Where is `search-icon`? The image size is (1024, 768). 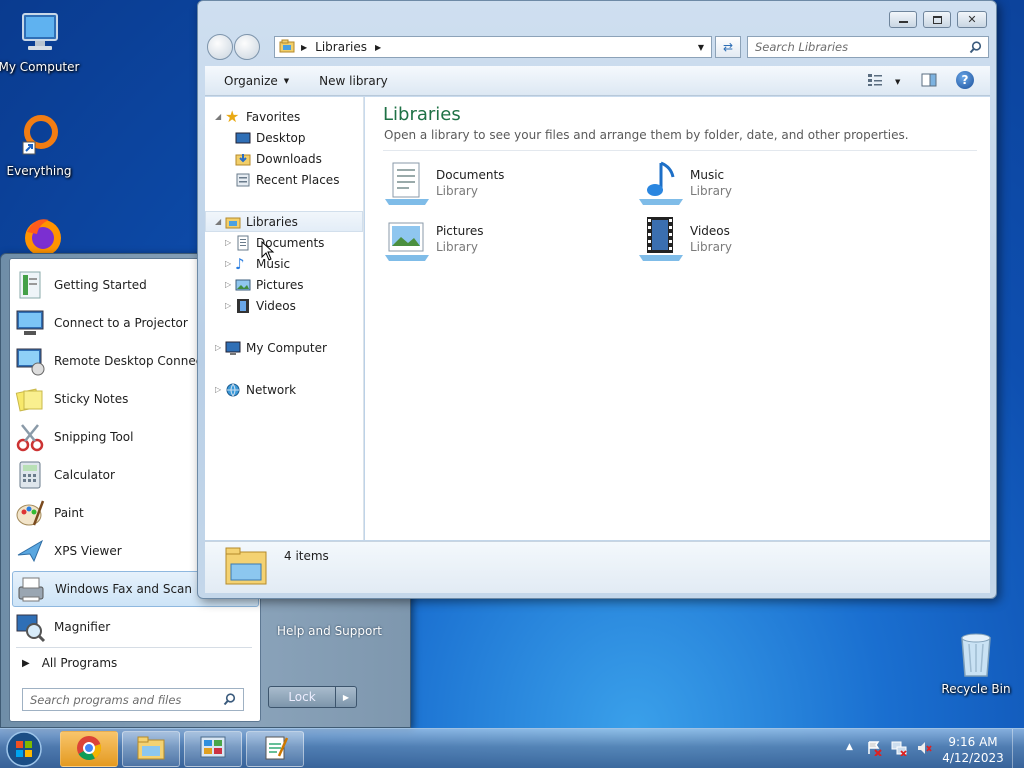
search-icon is located at coordinates (229, 701).